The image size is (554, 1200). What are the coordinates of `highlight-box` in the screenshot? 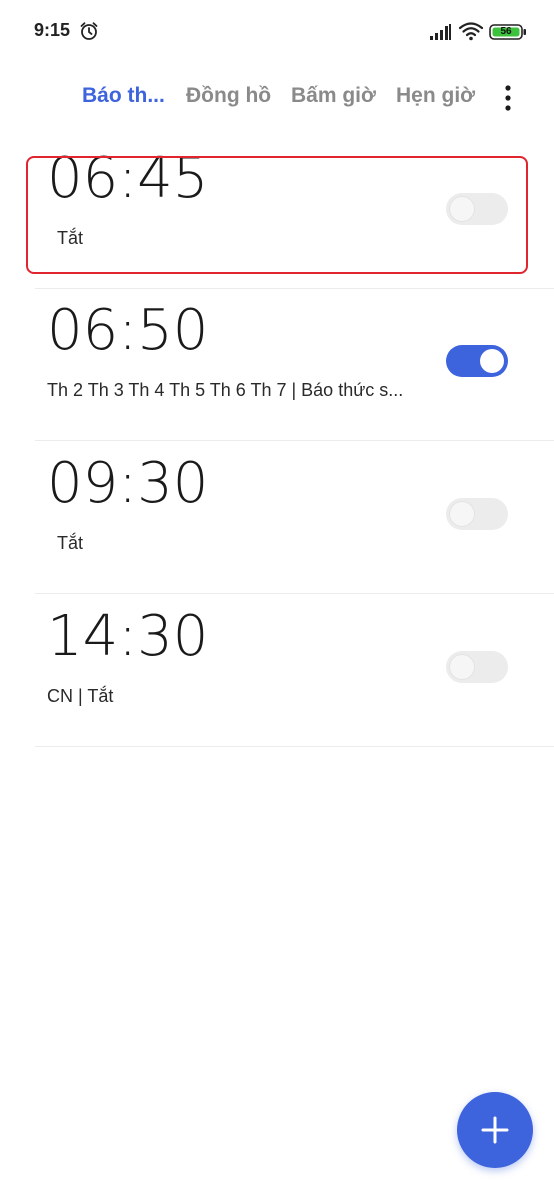 It's located at (277, 215).